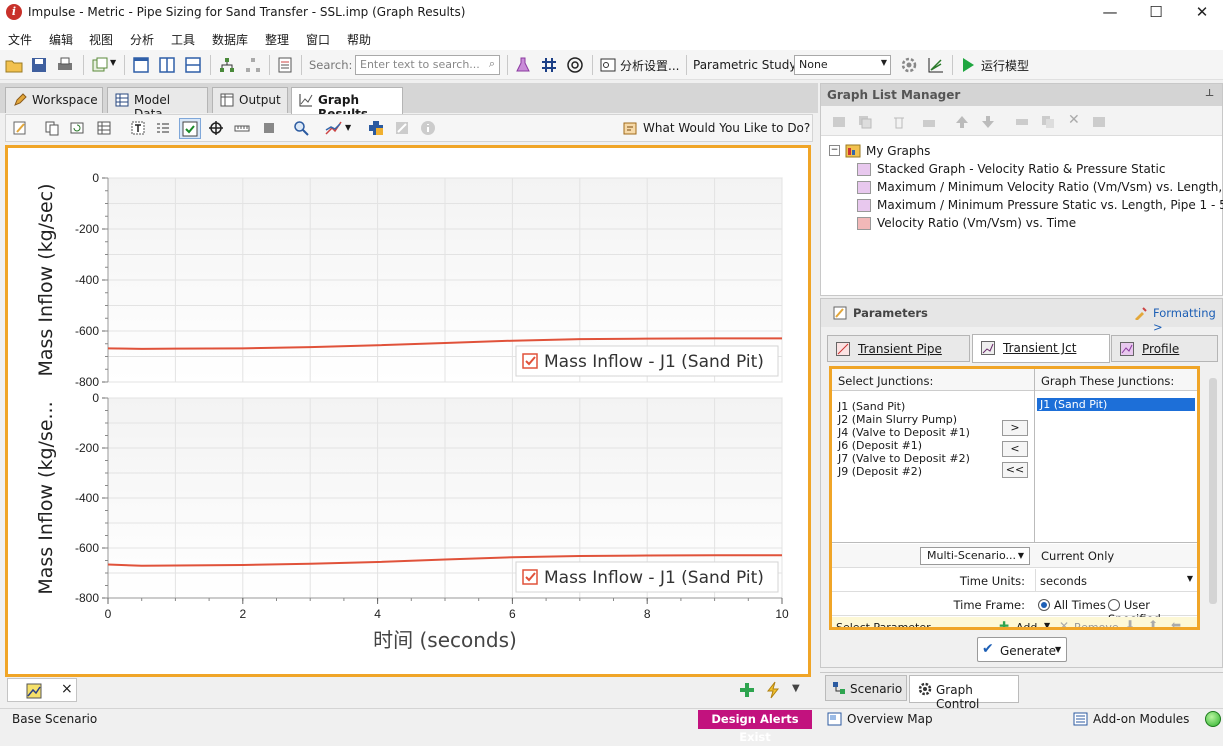 The image size is (1223, 746). What do you see at coordinates (14, 65) in the screenshot?
I see `open-folder-icon` at bounding box center [14, 65].